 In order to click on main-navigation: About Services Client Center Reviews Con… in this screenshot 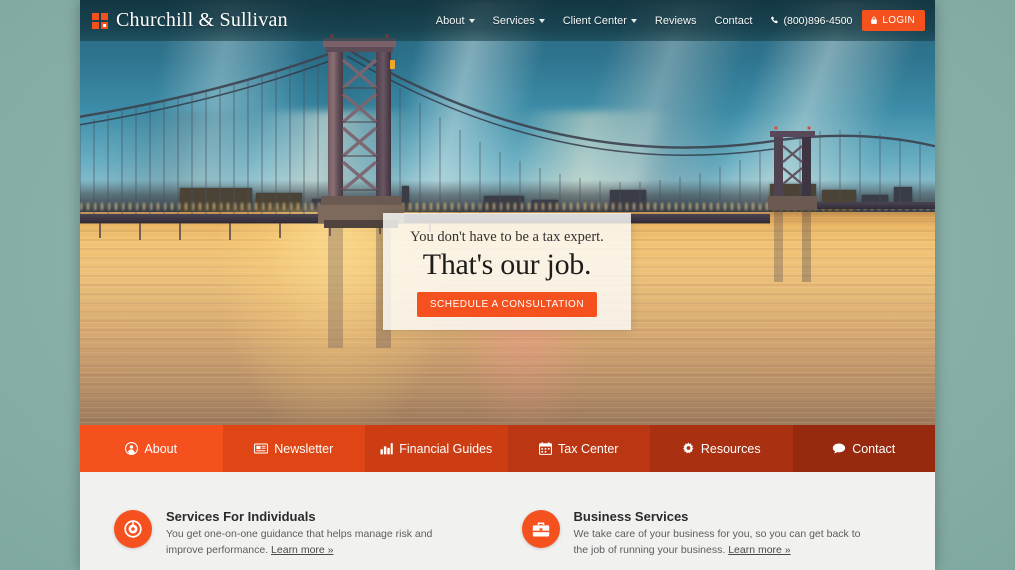, I will do `click(594, 21)`.